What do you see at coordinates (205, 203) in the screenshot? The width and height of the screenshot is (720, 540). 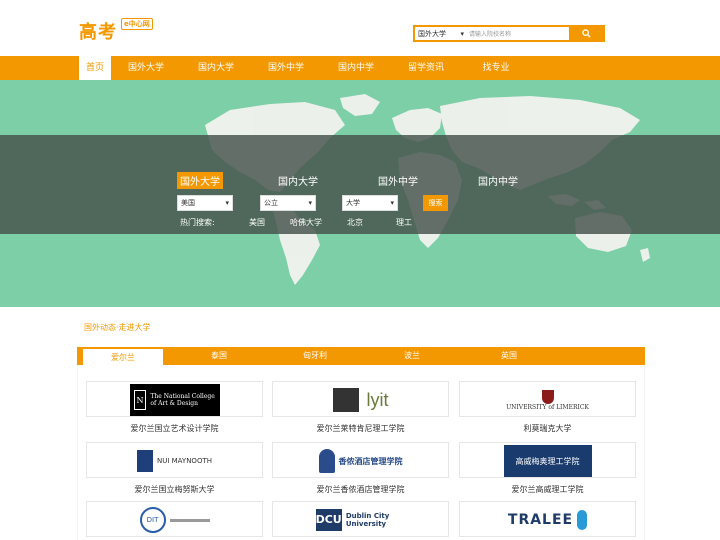 I see `country-select: 美国 ▾` at bounding box center [205, 203].